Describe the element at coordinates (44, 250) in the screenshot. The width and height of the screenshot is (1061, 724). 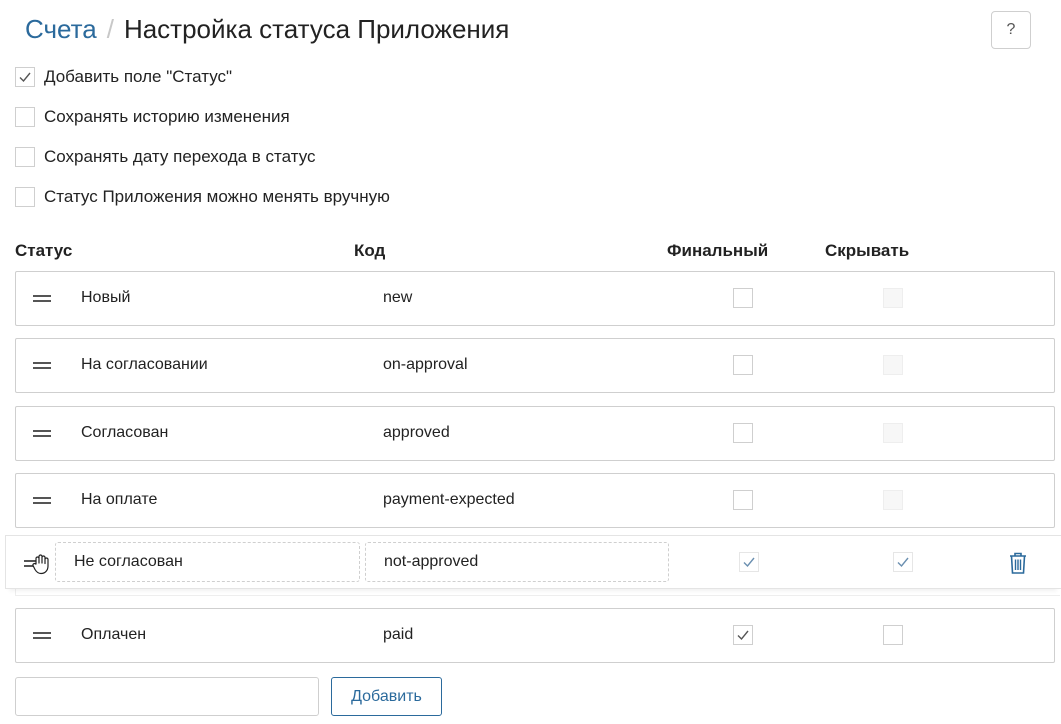
I see `column-header-status: Статус` at that location.